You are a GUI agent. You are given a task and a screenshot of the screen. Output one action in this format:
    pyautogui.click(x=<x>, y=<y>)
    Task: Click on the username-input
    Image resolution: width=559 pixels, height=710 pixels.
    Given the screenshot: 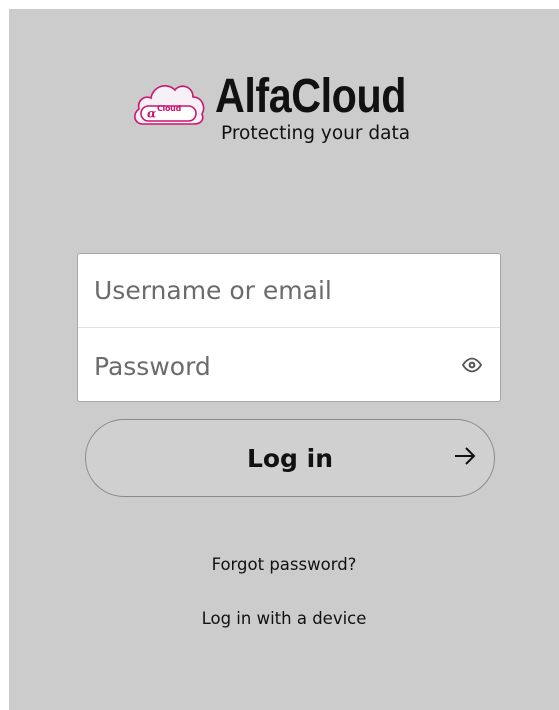 What is the action you would take?
    pyautogui.click(x=289, y=290)
    